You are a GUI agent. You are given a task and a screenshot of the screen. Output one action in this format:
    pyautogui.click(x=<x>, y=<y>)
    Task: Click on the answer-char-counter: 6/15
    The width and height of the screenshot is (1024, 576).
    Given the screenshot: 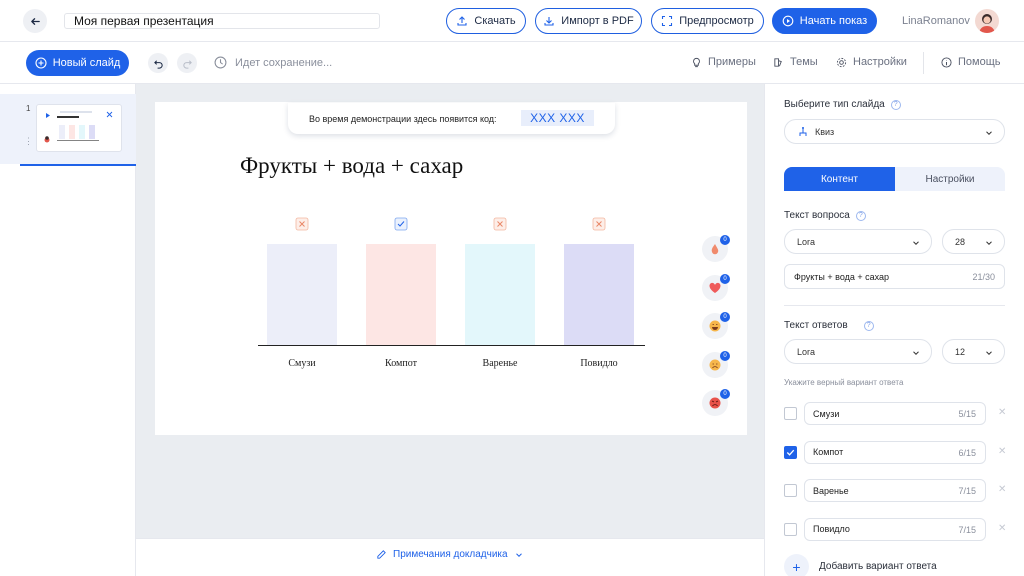 What is the action you would take?
    pyautogui.click(x=967, y=452)
    